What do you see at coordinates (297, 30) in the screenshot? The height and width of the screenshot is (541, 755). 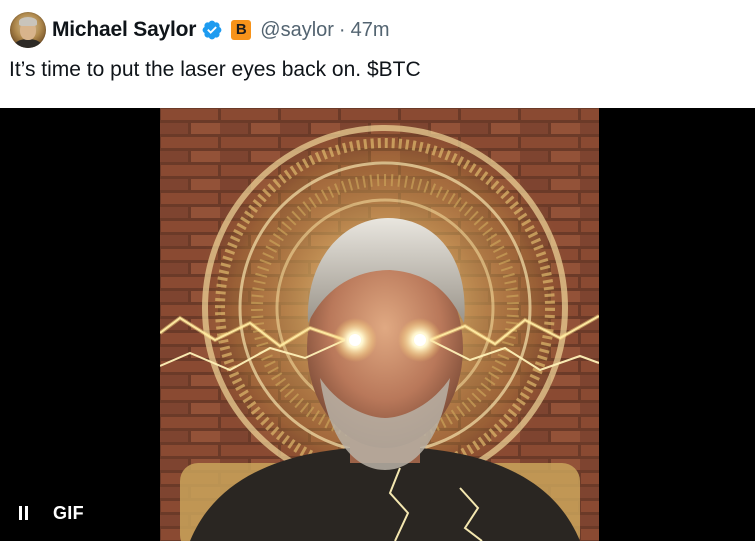 I see `author-handle: @saylor` at bounding box center [297, 30].